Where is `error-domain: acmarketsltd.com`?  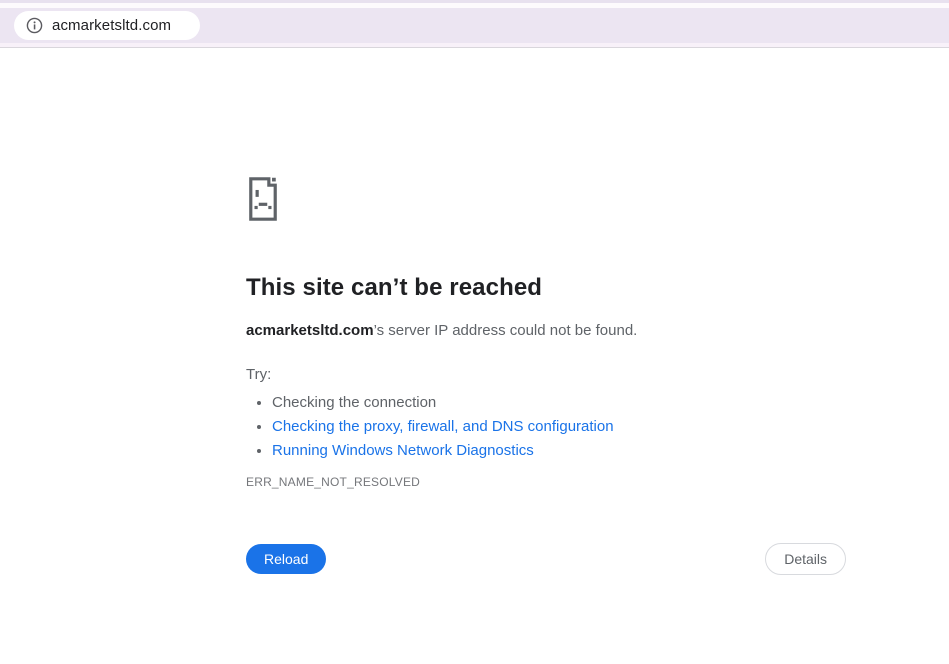
error-domain: acmarketsltd.com is located at coordinates (310, 330).